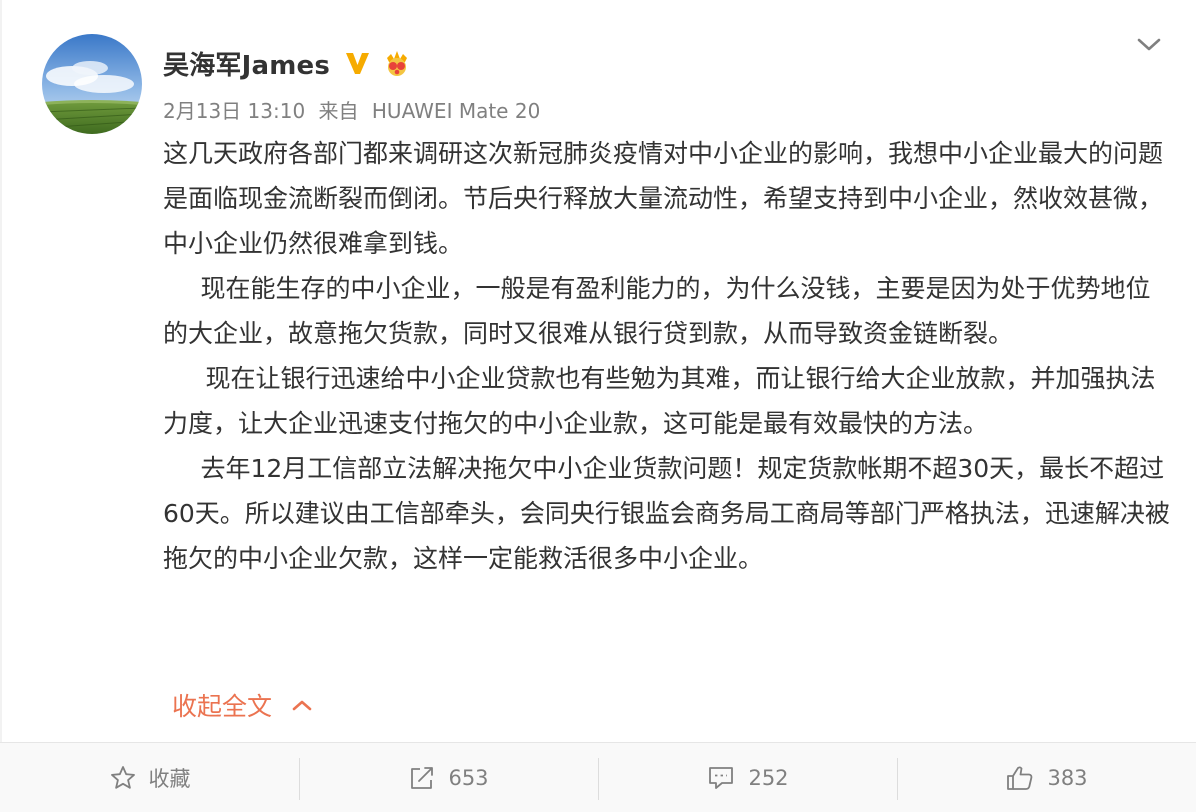 The image size is (1196, 812). Describe the element at coordinates (1067, 777) in the screenshot. I see `like-count: 383` at that location.